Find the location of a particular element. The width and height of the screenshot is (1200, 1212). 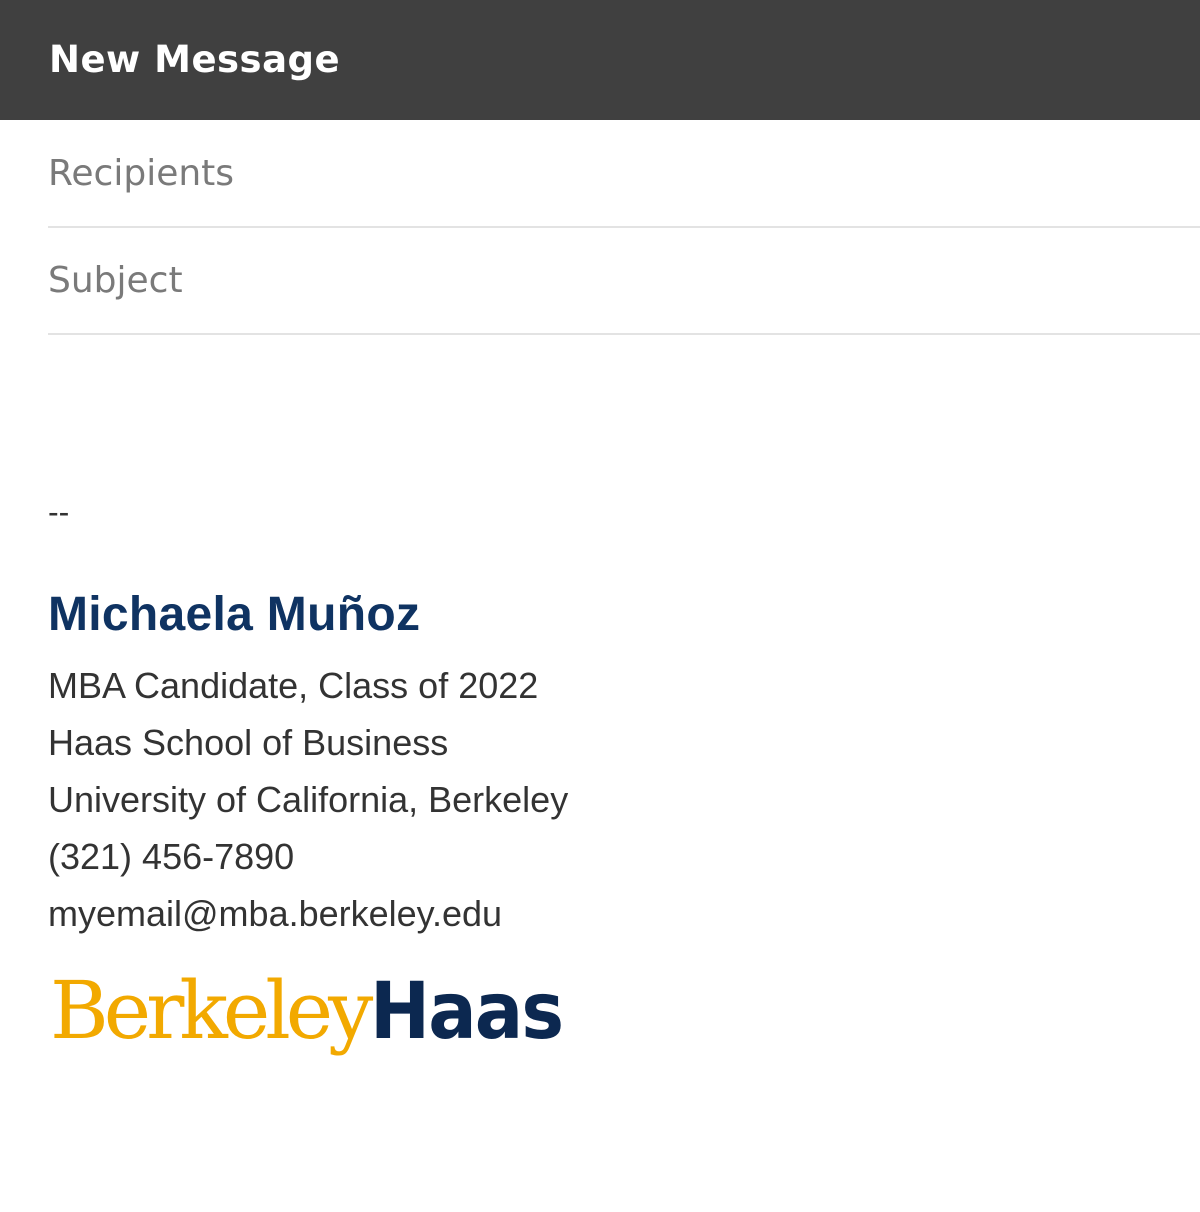

berkeley-haas-logo: BerkeleyHaas is located at coordinates (314, 1024).